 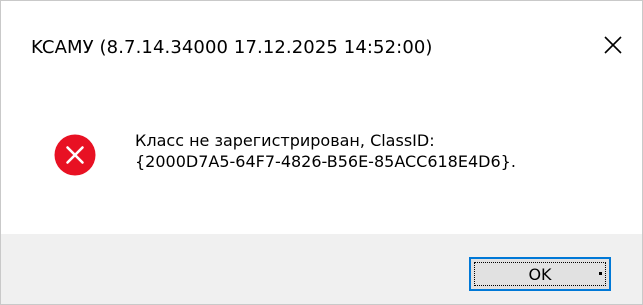 I want to click on error-message-line1: Класс не зарегистрирован, ClassID:, so click(x=285, y=140).